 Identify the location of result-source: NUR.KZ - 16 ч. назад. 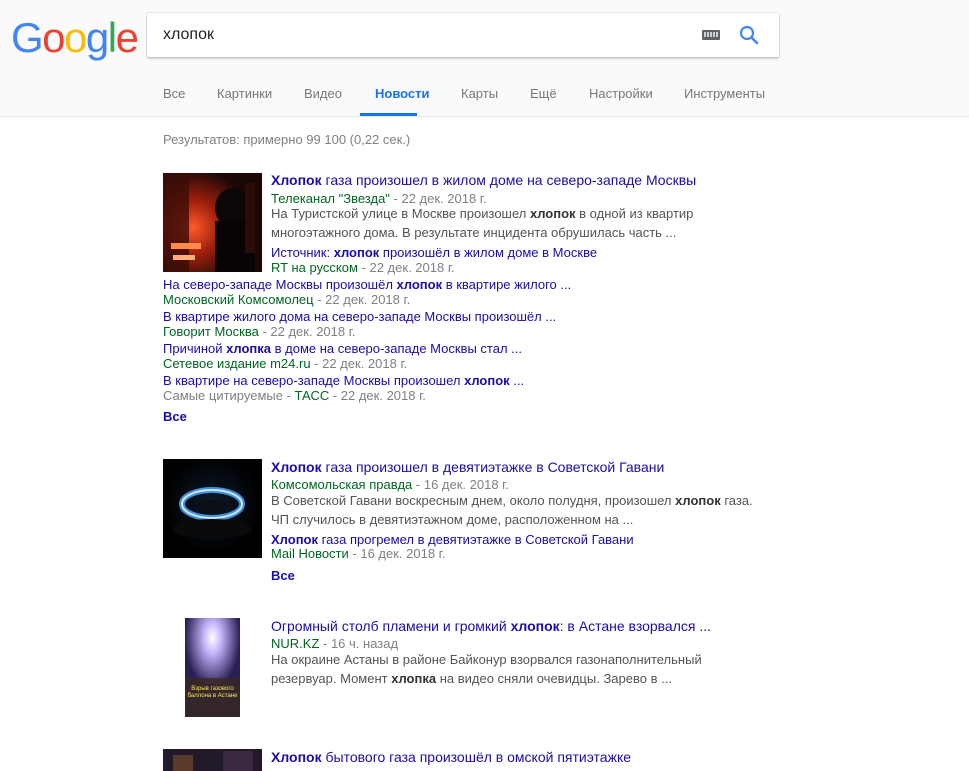
(335, 643).